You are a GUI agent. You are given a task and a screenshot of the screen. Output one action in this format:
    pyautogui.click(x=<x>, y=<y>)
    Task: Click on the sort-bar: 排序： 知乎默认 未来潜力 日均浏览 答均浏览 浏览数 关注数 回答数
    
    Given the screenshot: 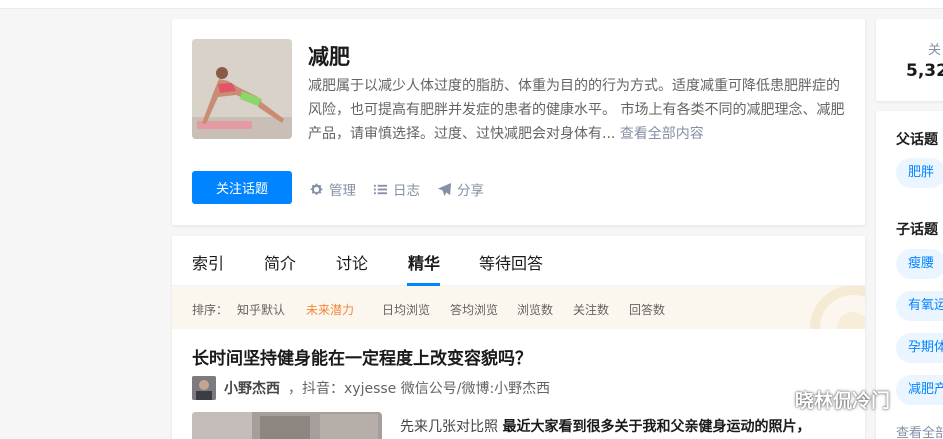 What is the action you would take?
    pyautogui.click(x=518, y=307)
    